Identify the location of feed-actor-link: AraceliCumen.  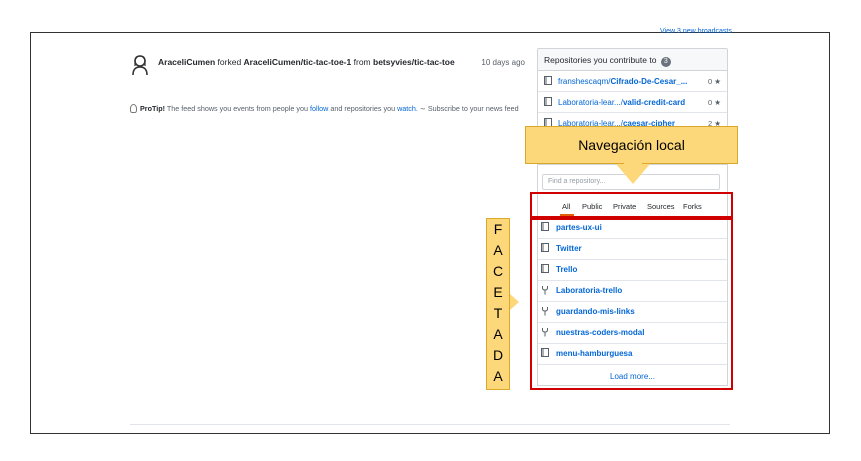
(186, 62).